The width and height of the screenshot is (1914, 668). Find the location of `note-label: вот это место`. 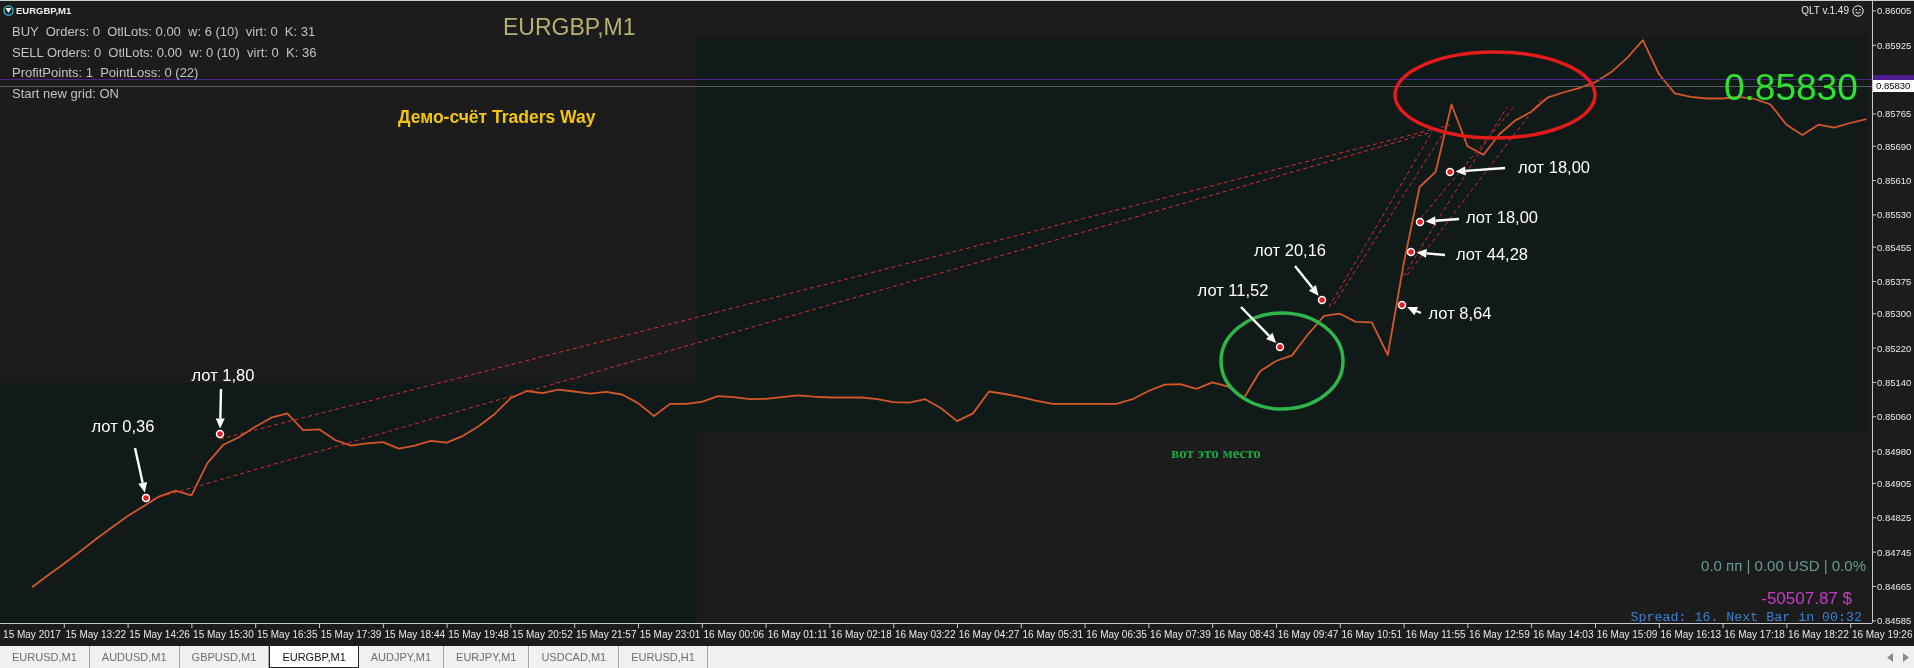

note-label: вот это место is located at coordinates (1216, 453).